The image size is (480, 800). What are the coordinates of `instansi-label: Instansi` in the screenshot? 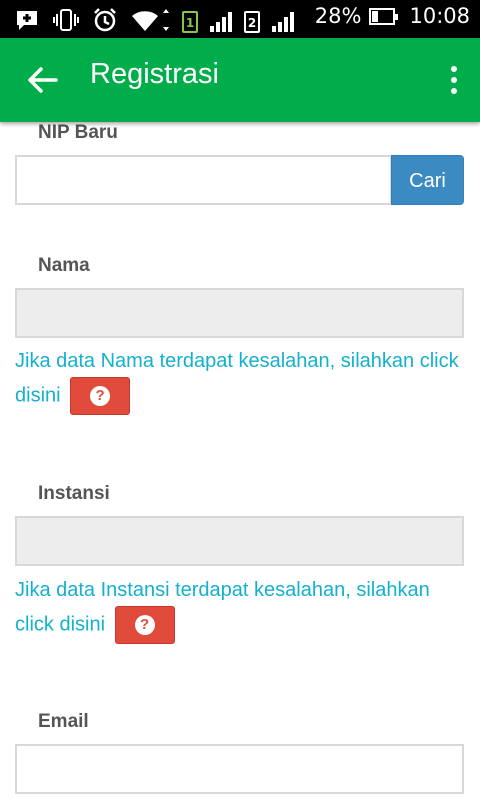 It's located at (74, 493).